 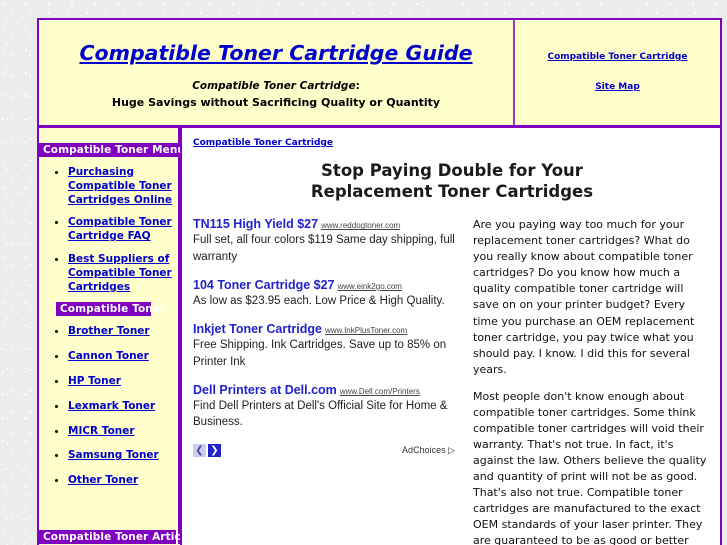 I want to click on sidebar-item-micr-toner: MICR Toner, so click(x=101, y=431).